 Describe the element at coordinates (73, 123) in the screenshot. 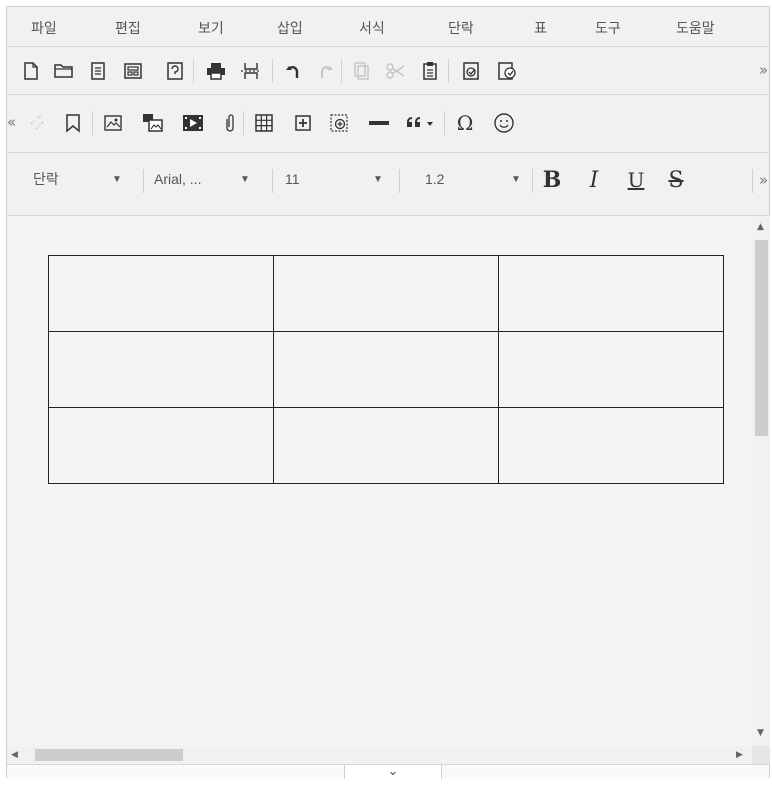

I see `bookmark-icon` at that location.